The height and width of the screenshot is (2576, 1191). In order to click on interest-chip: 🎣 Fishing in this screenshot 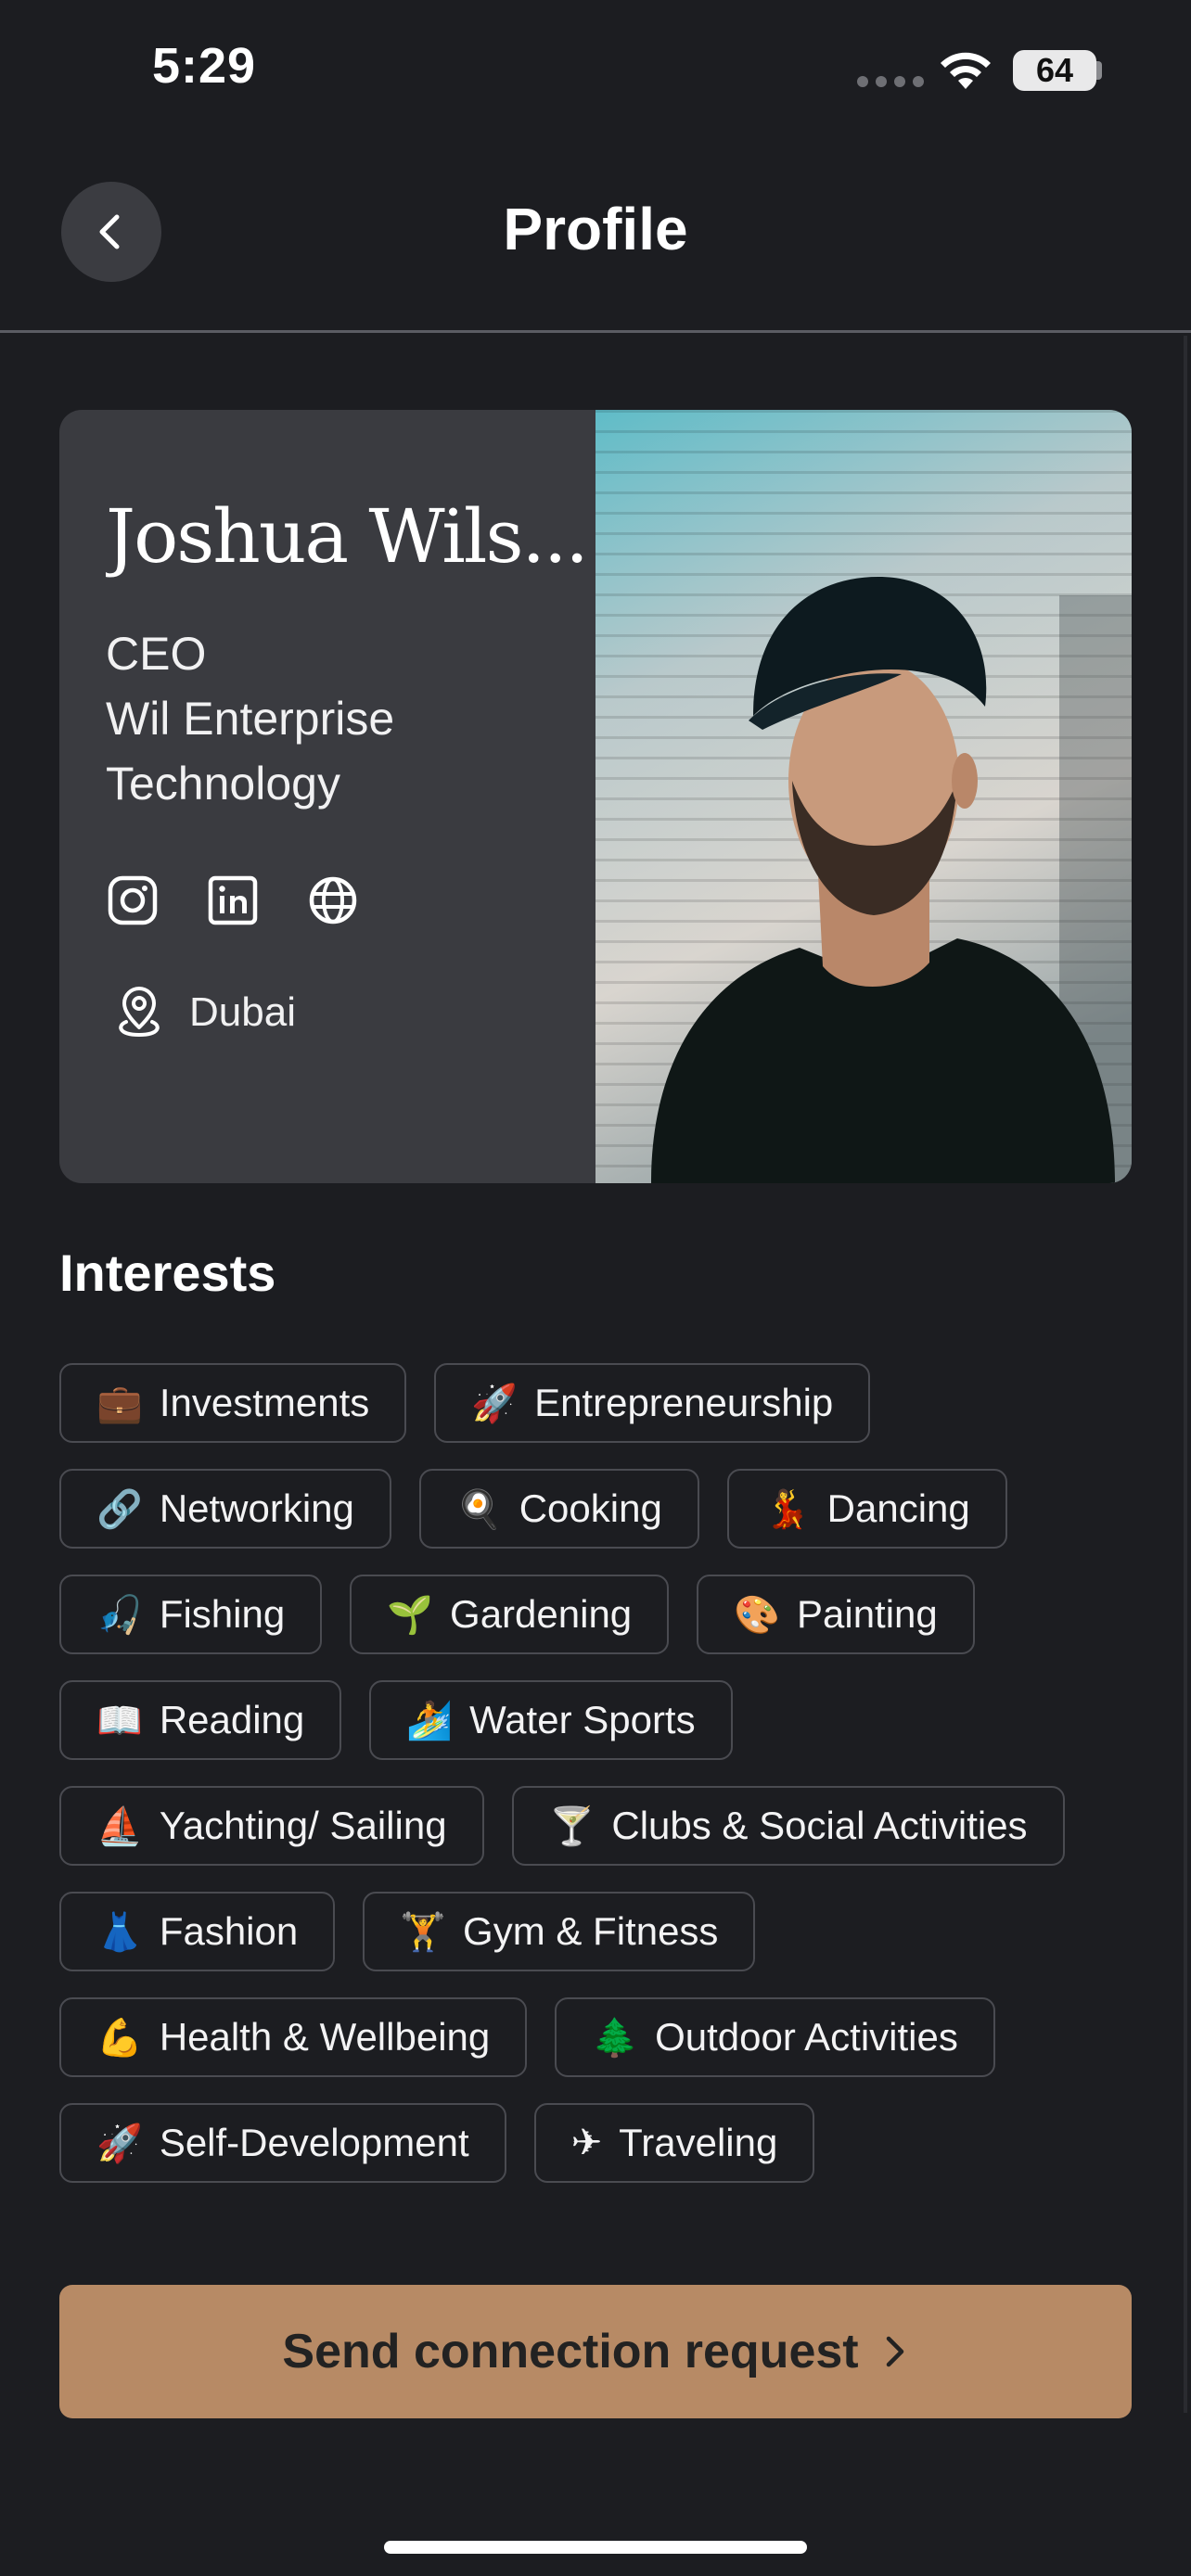, I will do `click(191, 1614)`.